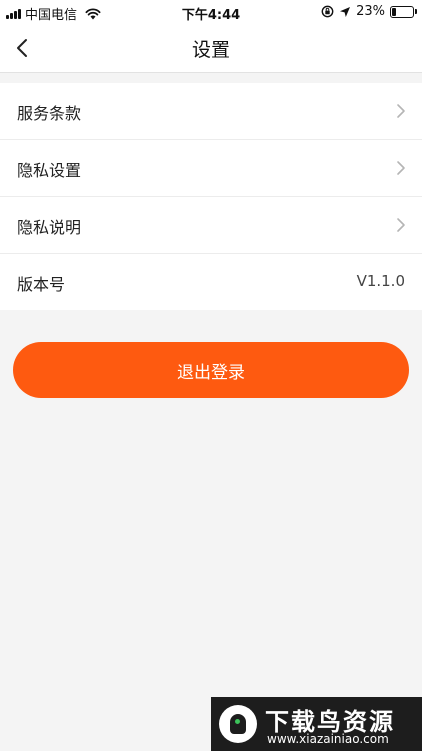 Image resolution: width=422 pixels, height=751 pixels. What do you see at coordinates (316, 724) in the screenshot?
I see `watermark-banner: 下载鸟资源 www.xiazainiao.com` at bounding box center [316, 724].